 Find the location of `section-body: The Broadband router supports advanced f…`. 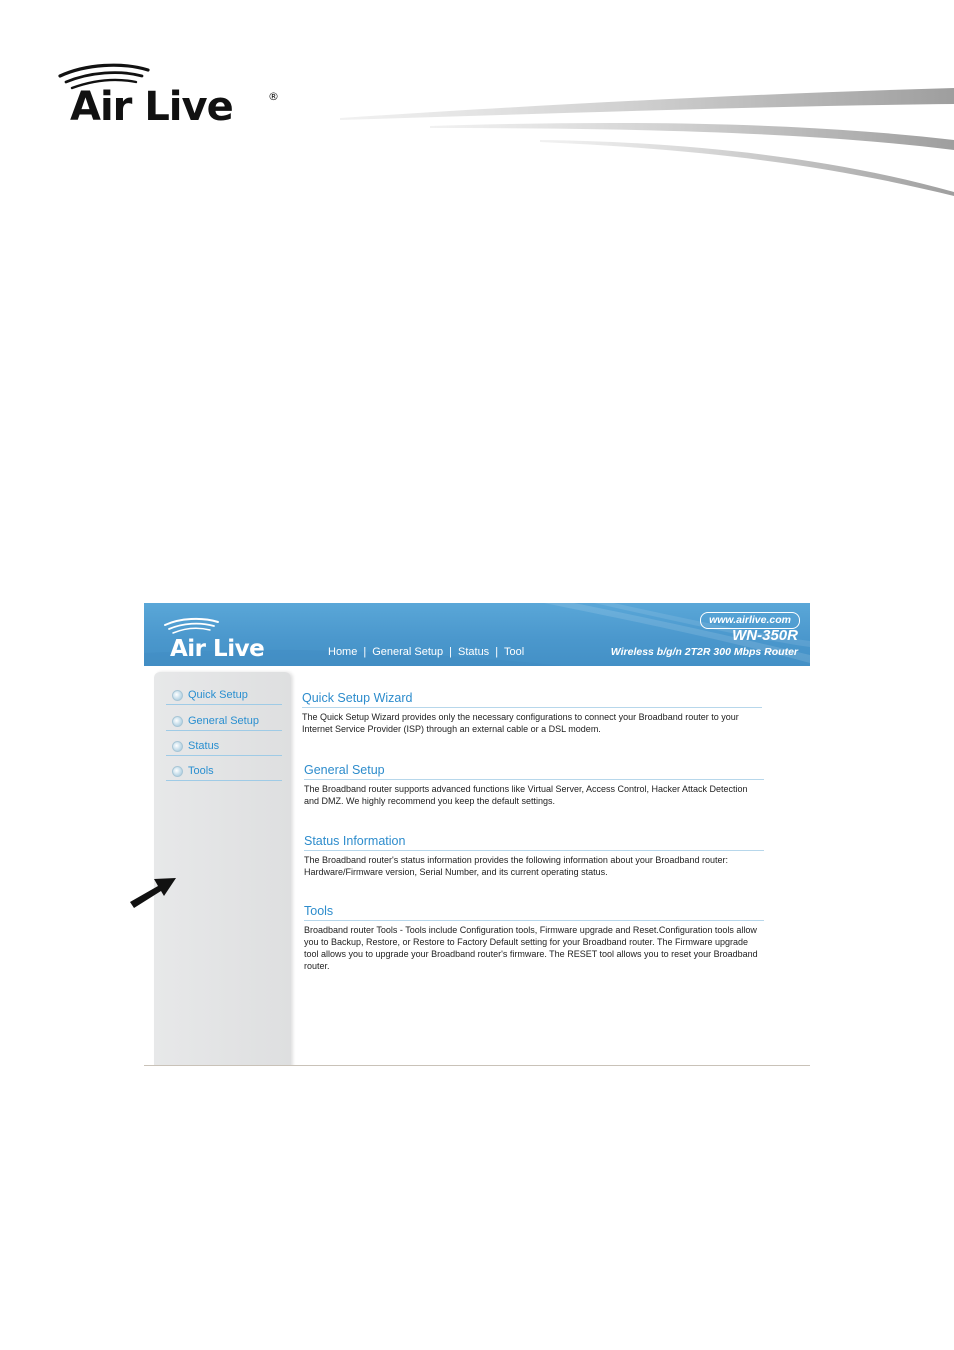

section-body: The Broadband router supports advanced f… is located at coordinates (526, 795).